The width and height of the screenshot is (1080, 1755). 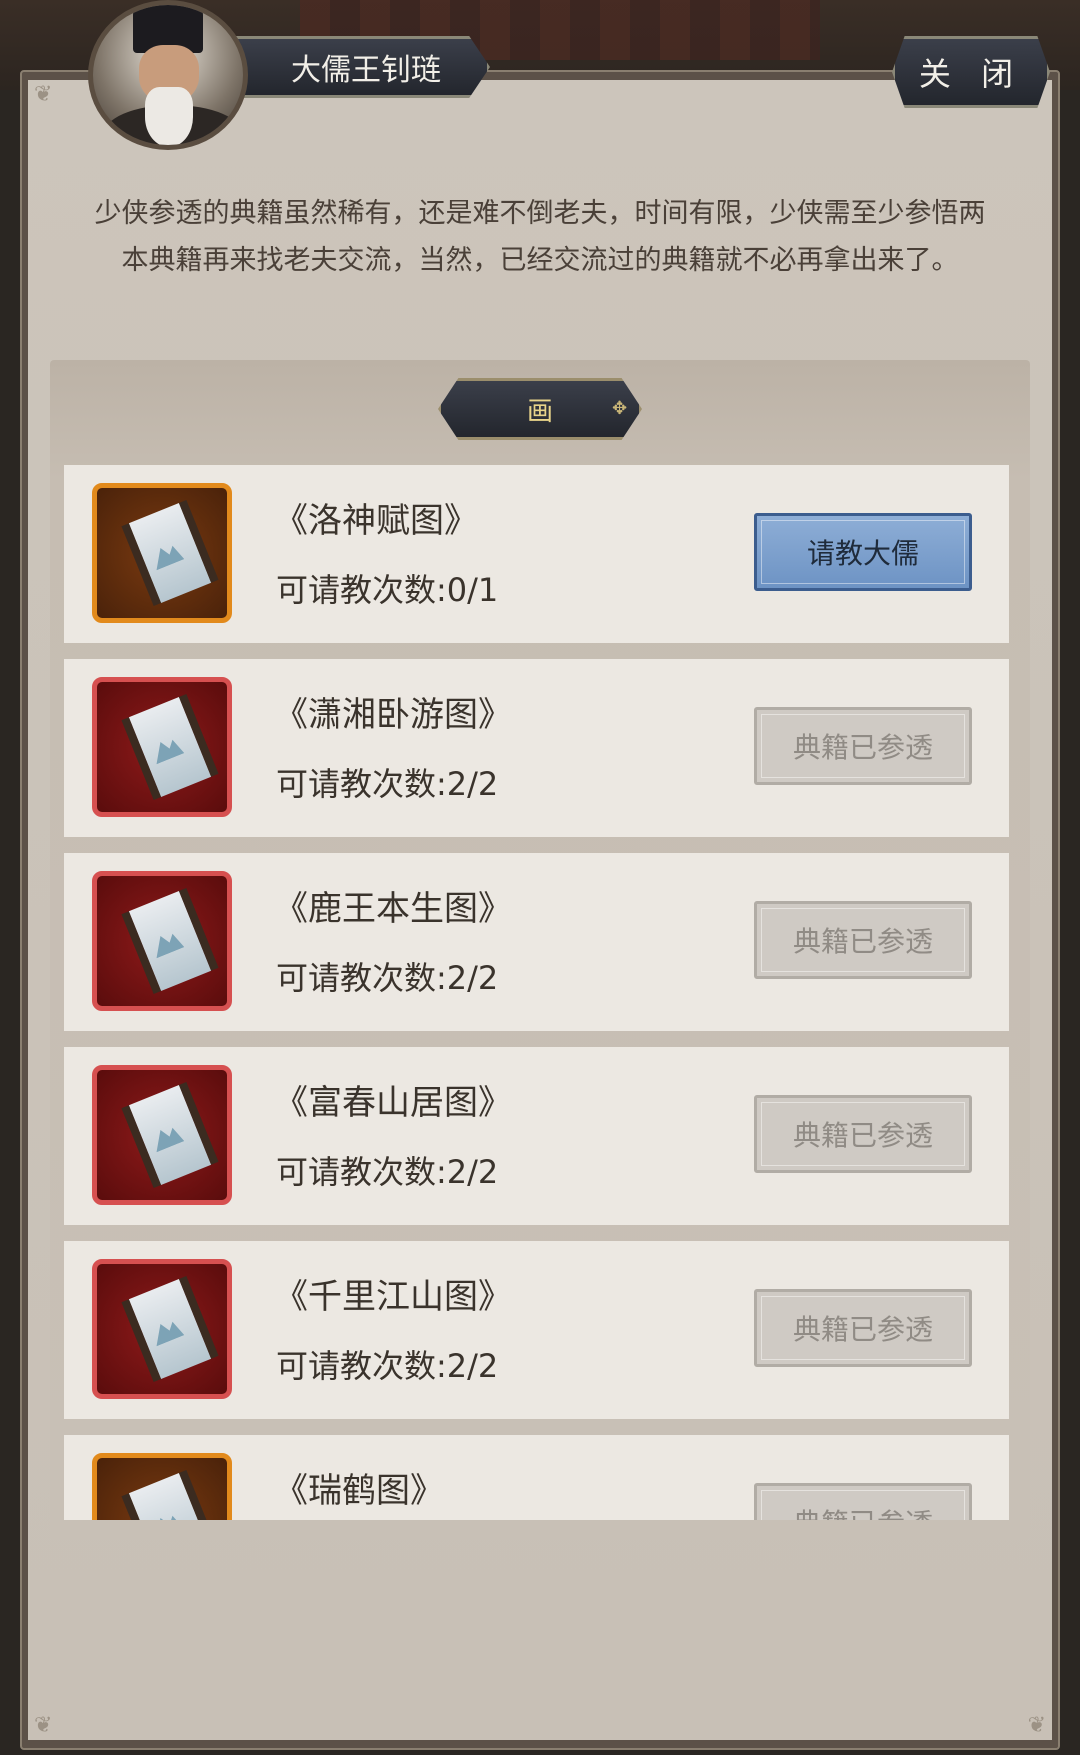 I want to click on corner-ornament-bl: ❦, so click(x=43, y=1725).